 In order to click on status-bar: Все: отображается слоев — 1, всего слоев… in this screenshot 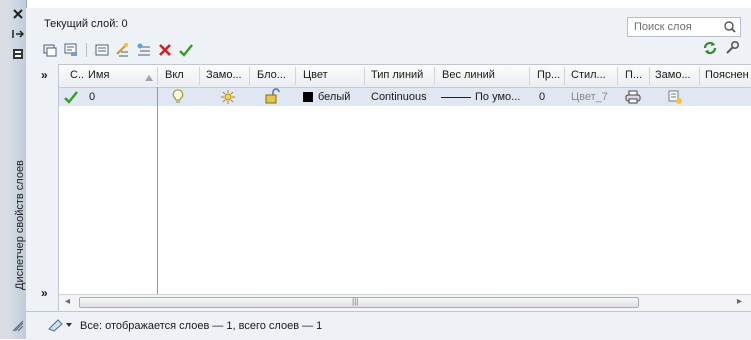, I will do `click(388, 325)`.